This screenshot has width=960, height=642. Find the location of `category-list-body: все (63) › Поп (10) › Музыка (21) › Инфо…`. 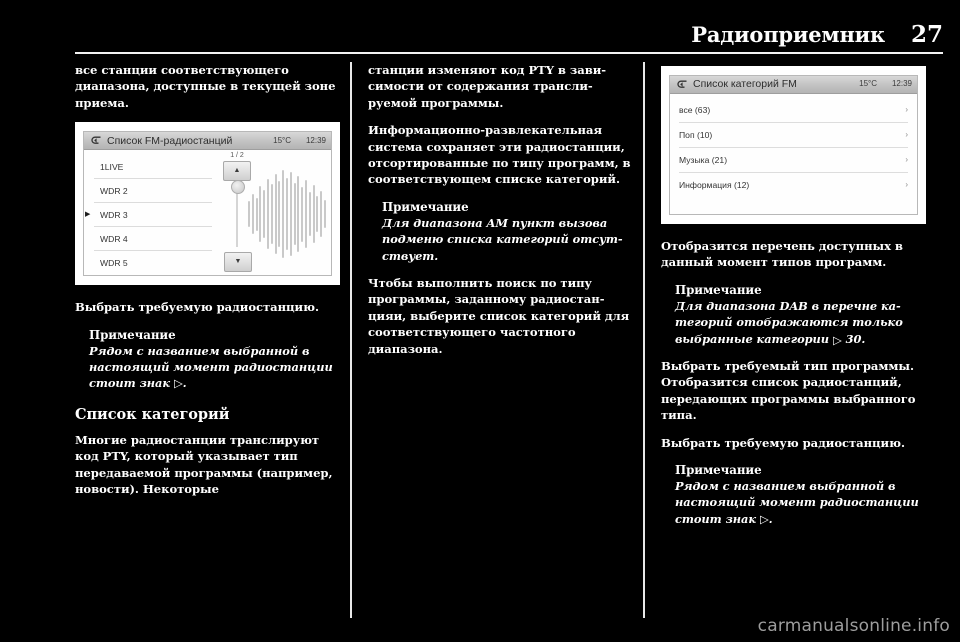

category-list-body: все (63) › Поп (10) › Музыка (21) › Инфо… is located at coordinates (793, 154).